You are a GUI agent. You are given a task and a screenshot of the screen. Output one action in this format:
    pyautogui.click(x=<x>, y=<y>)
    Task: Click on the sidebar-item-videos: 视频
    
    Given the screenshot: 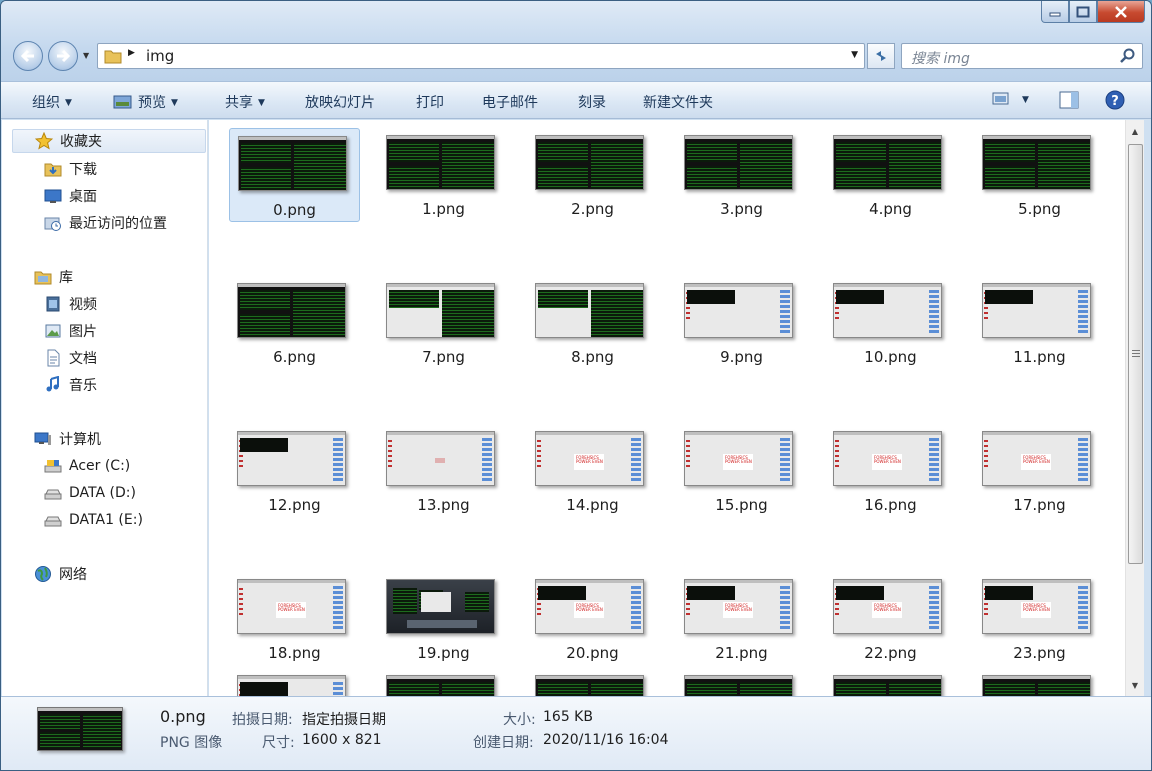 What is the action you would take?
    pyautogui.click(x=70, y=304)
    